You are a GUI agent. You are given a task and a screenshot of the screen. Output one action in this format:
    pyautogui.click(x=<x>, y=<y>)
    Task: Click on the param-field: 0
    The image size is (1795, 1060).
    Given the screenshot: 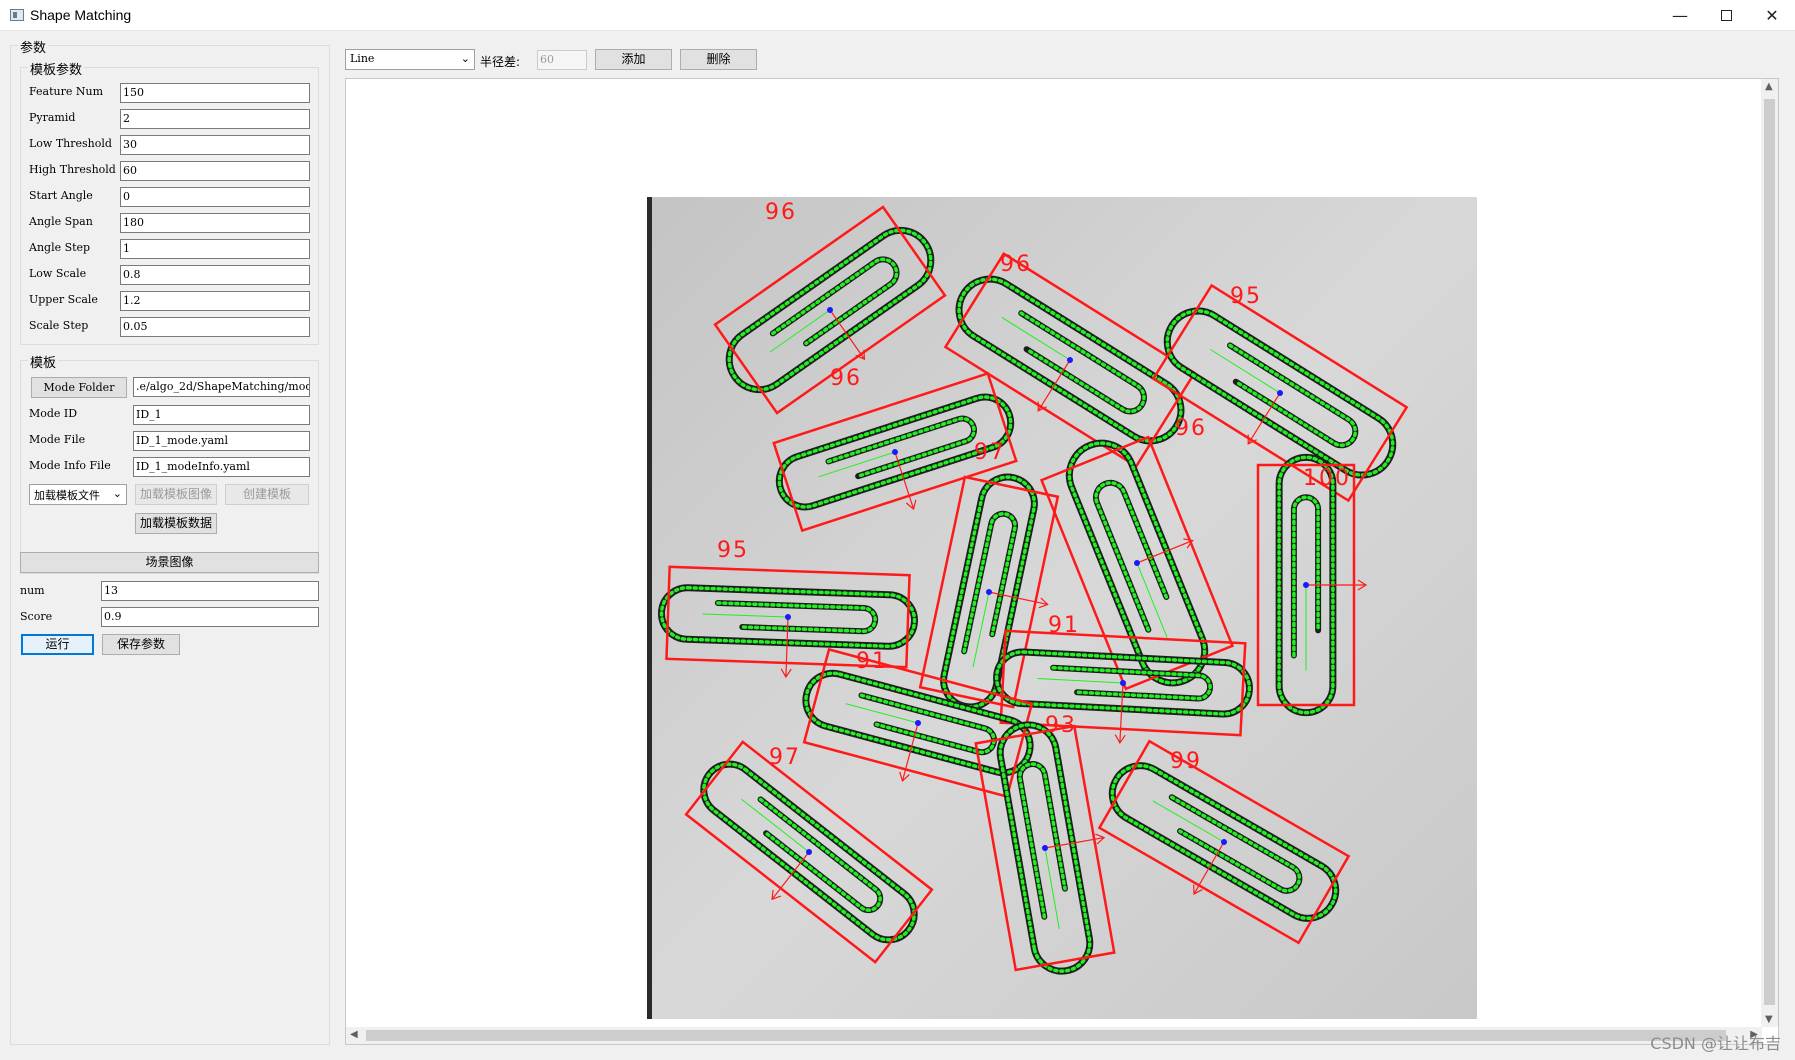 What is the action you would take?
    pyautogui.click(x=215, y=197)
    